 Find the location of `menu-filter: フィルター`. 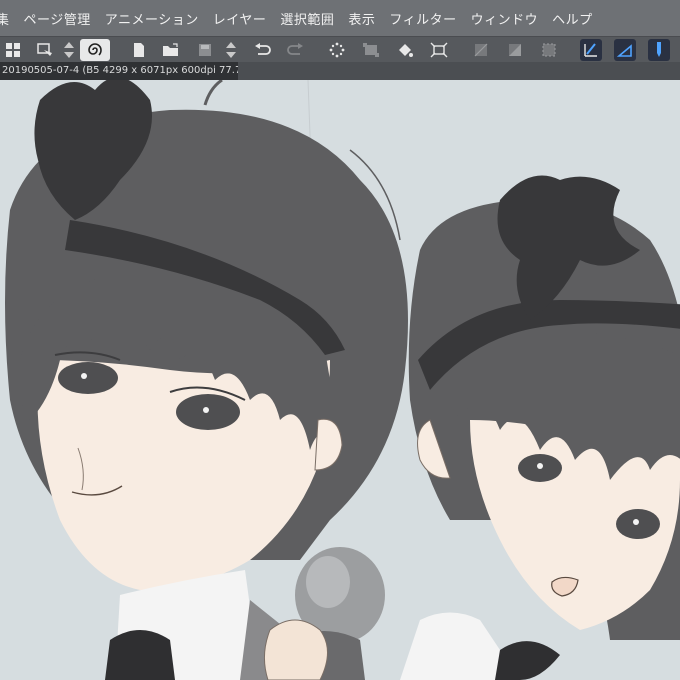

menu-filter: フィルター is located at coordinates (422, 18).